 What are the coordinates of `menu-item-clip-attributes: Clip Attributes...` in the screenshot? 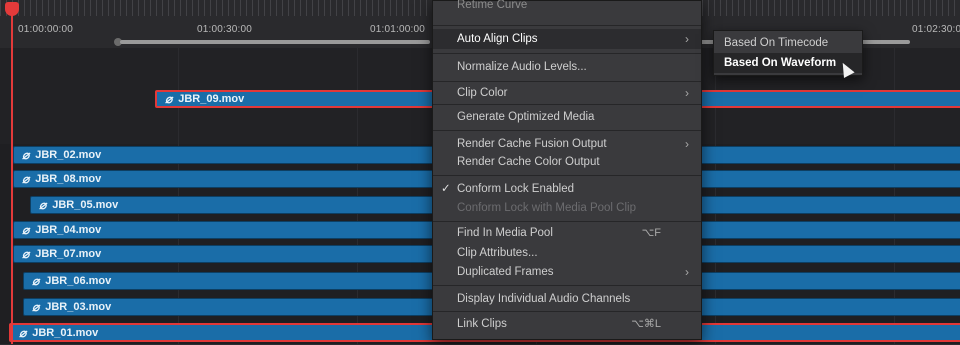 It's located at (567, 253).